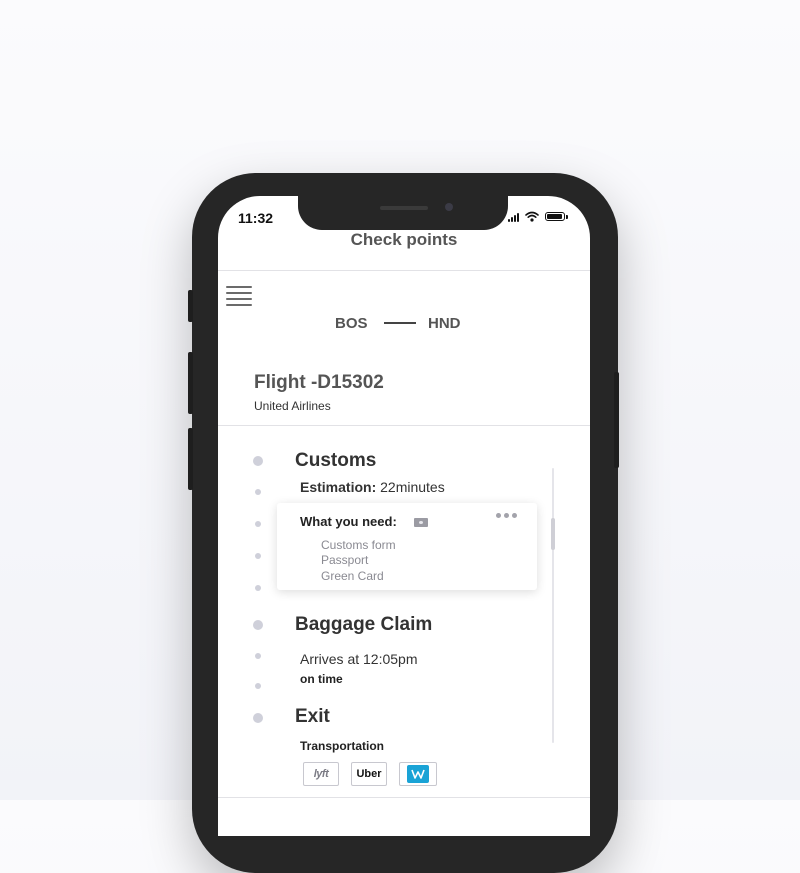  What do you see at coordinates (444, 323) in the screenshot?
I see `route-destination: HND` at bounding box center [444, 323].